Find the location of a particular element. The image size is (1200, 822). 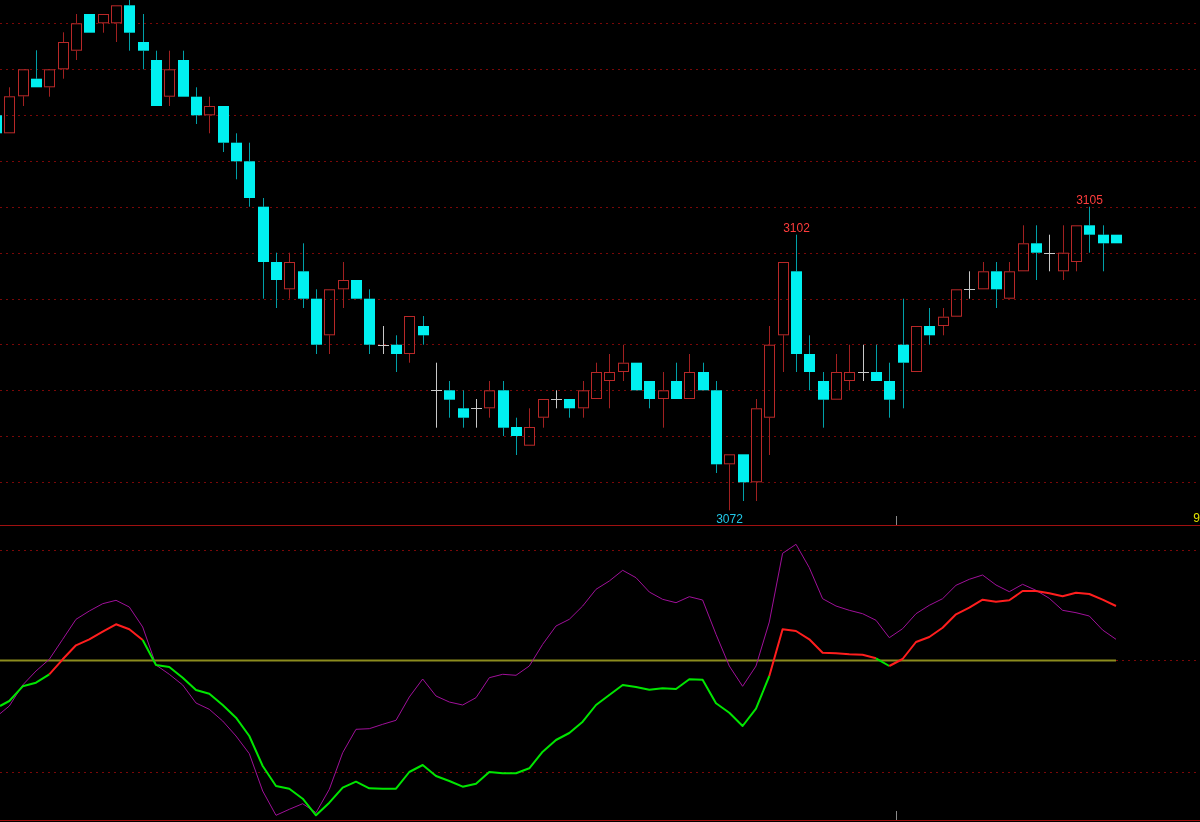

axis-label: 9 is located at coordinates (1196, 517).